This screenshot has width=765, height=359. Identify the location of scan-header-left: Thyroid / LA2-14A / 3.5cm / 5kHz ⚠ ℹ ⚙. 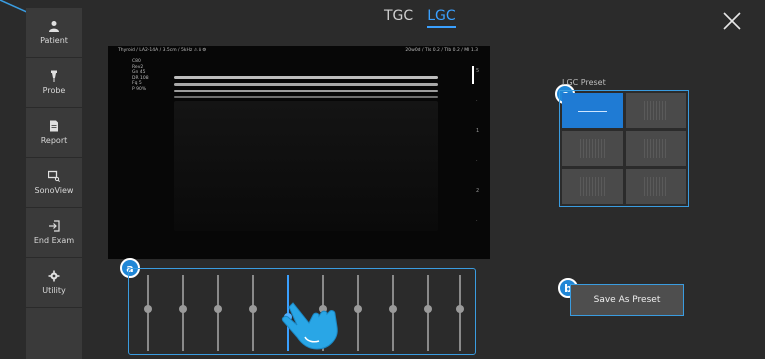
(162, 50).